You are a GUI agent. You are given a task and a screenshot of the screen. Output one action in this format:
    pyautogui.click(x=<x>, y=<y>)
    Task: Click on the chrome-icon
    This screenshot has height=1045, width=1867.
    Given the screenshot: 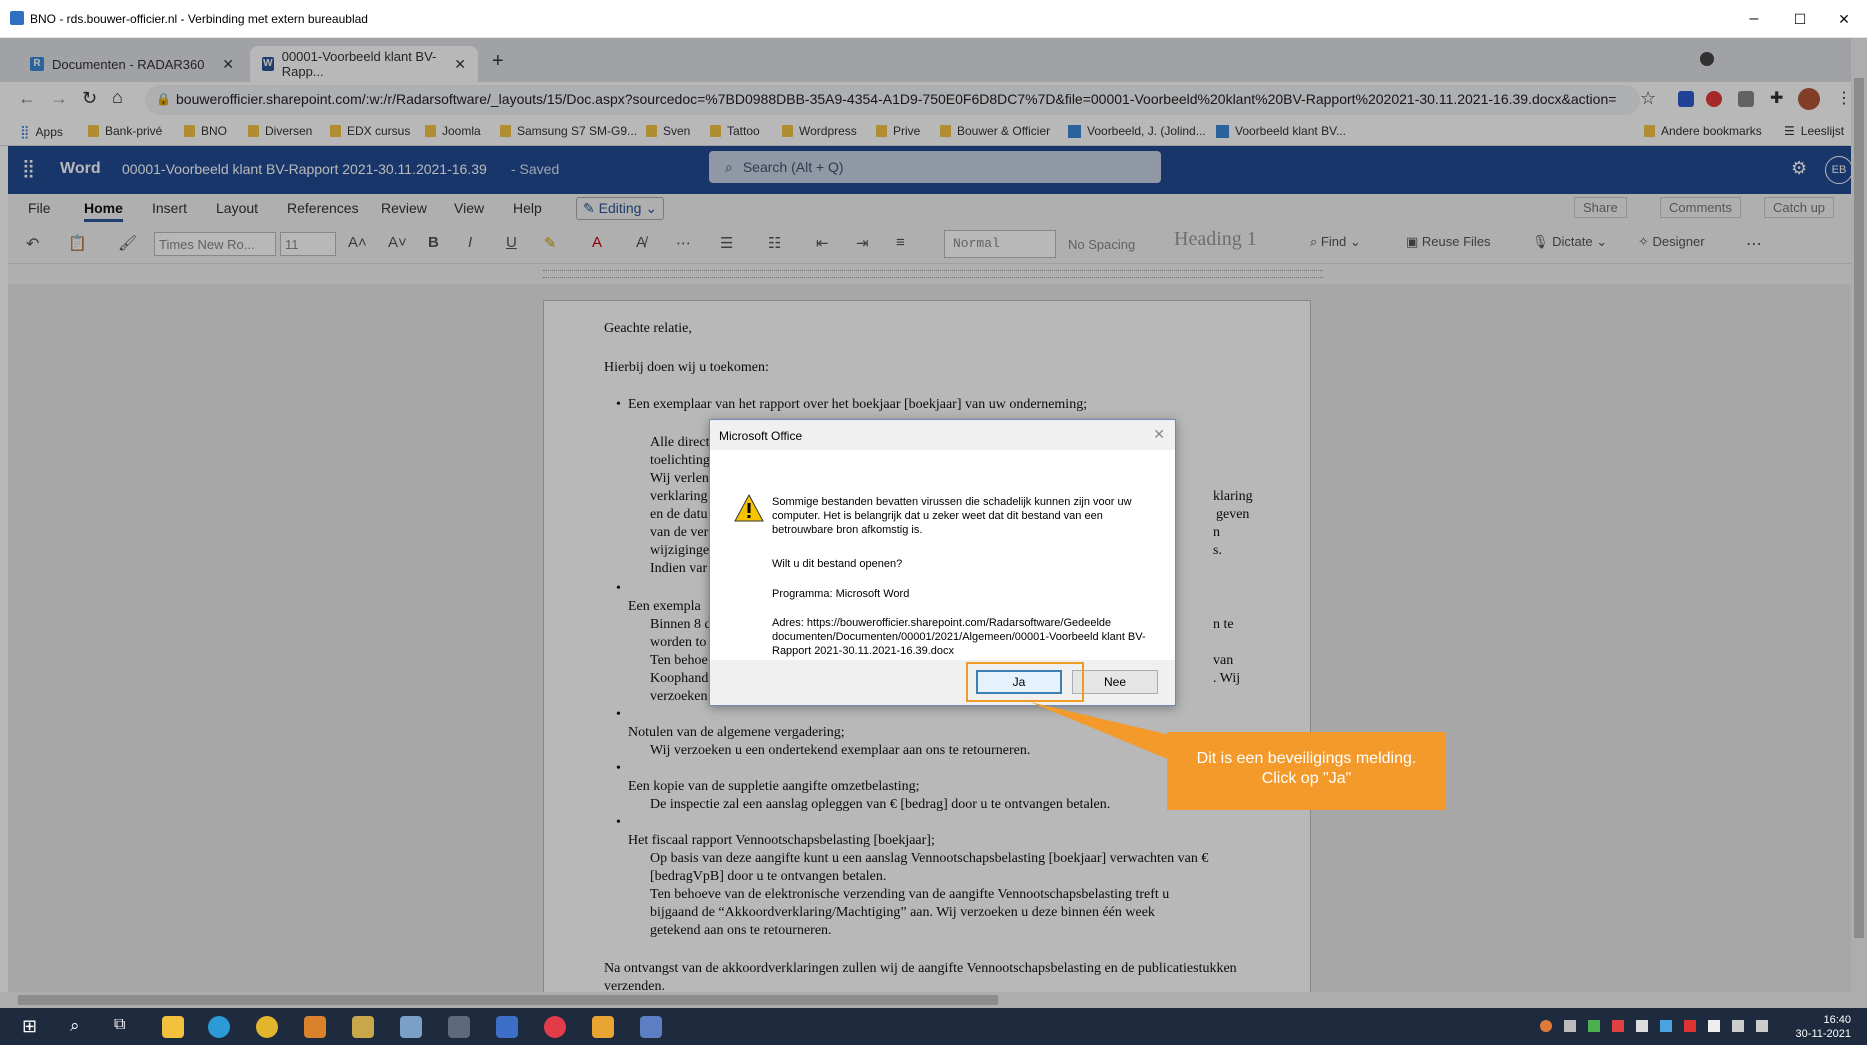 What is the action you would take?
    pyautogui.click(x=267, y=1027)
    